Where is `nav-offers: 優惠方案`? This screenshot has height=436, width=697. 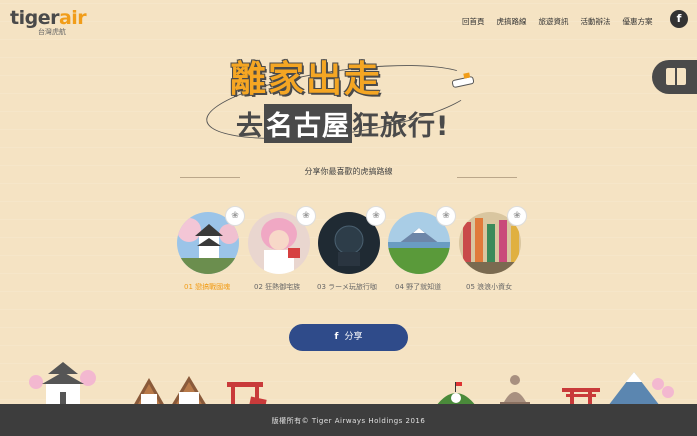
nav-offers: 優惠方案 is located at coordinates (638, 21).